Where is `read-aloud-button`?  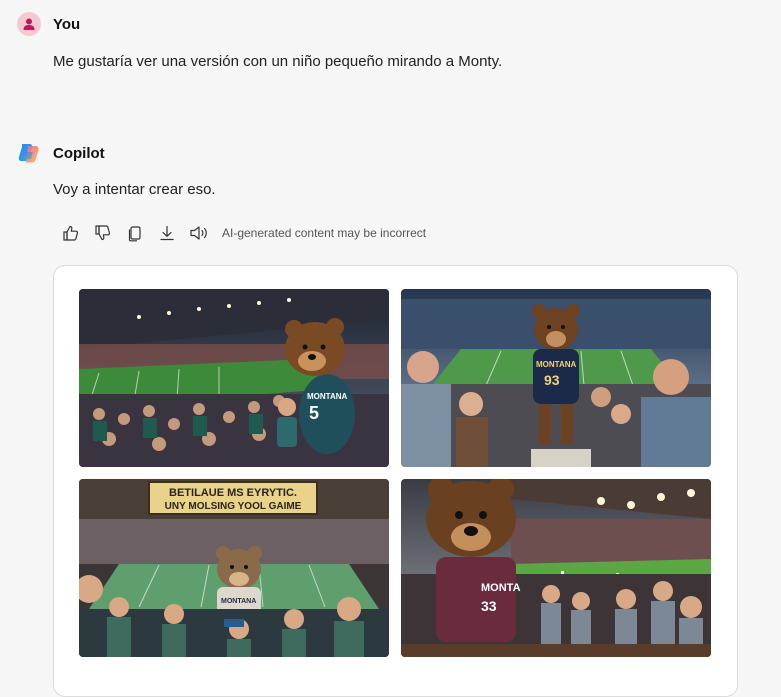
read-aloud-button is located at coordinates (200, 233).